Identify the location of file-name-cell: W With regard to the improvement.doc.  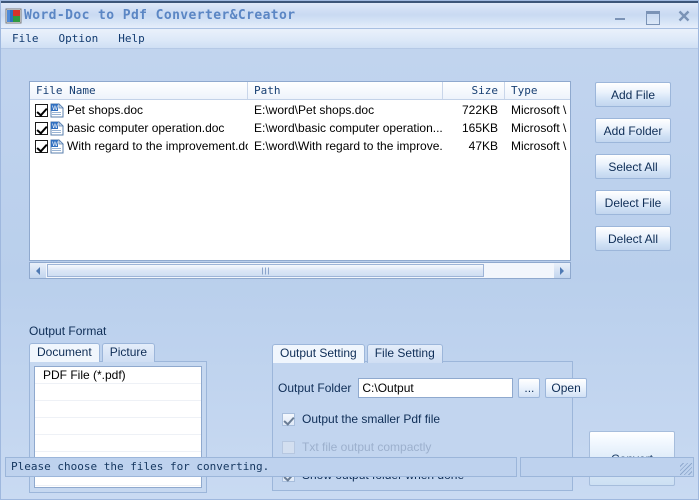
(139, 146).